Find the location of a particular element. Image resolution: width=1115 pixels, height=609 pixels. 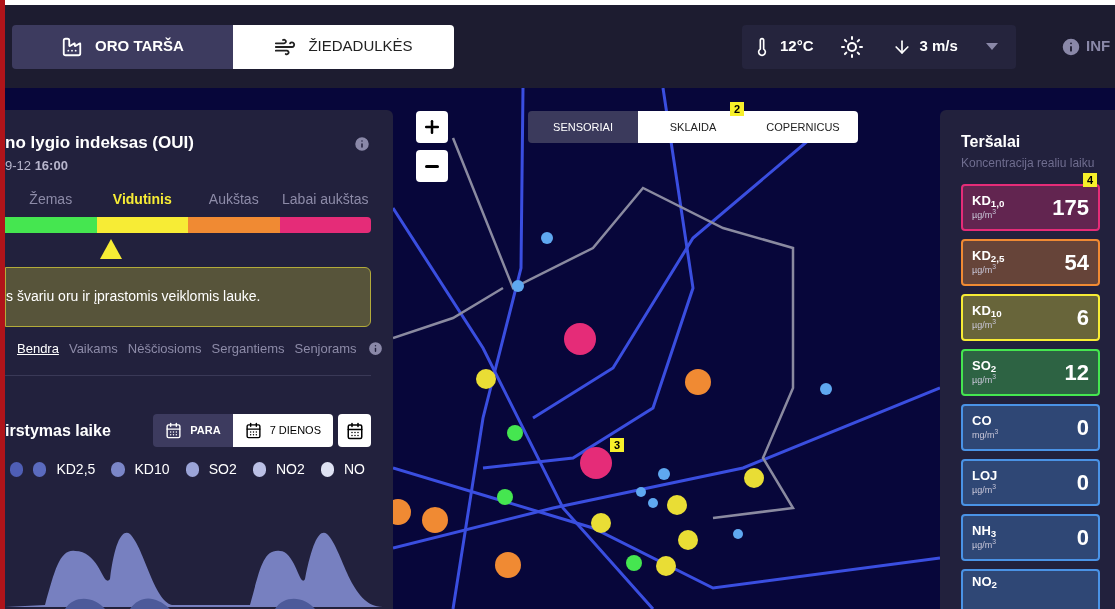

minus-icon is located at coordinates (432, 166).